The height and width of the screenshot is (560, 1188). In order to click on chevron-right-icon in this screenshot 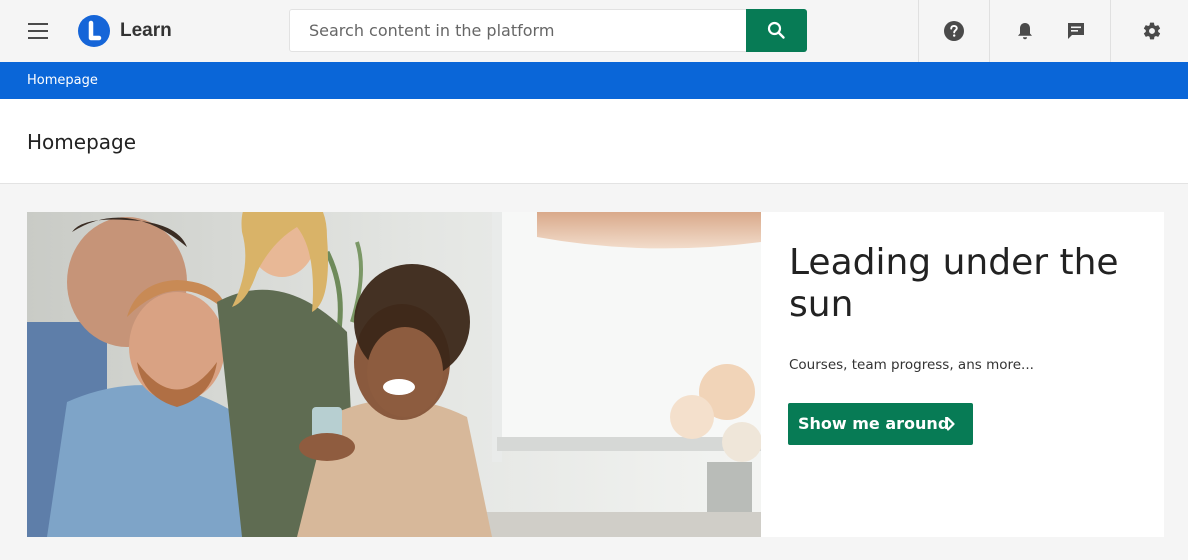, I will do `click(950, 424)`.